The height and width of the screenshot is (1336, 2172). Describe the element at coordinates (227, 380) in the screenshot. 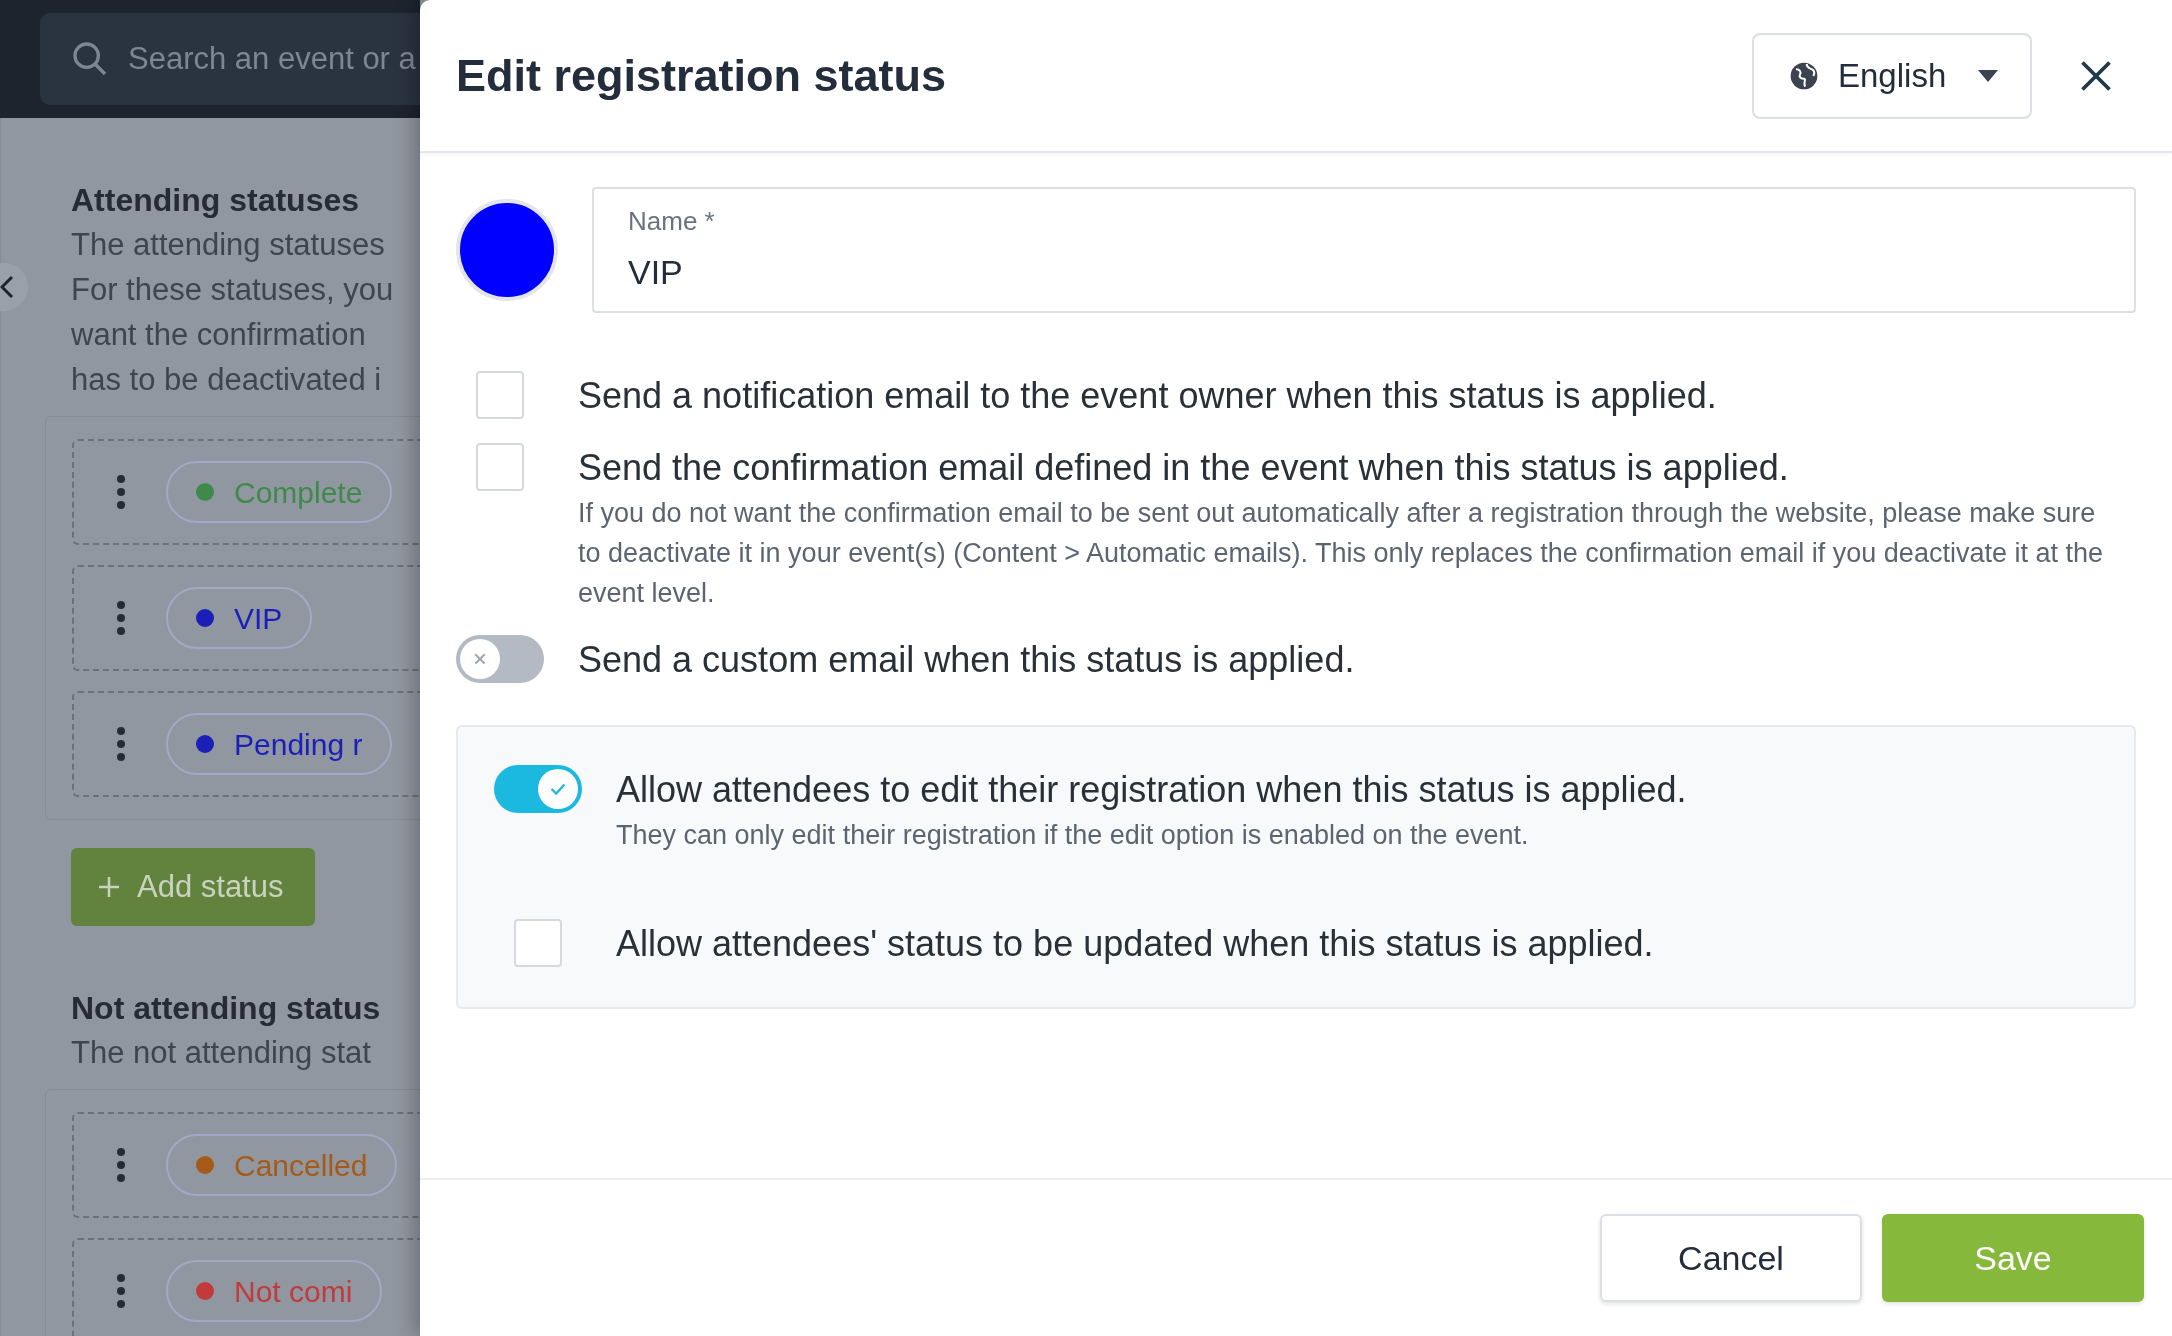

I see `section-description: has to be deactivated i` at that location.